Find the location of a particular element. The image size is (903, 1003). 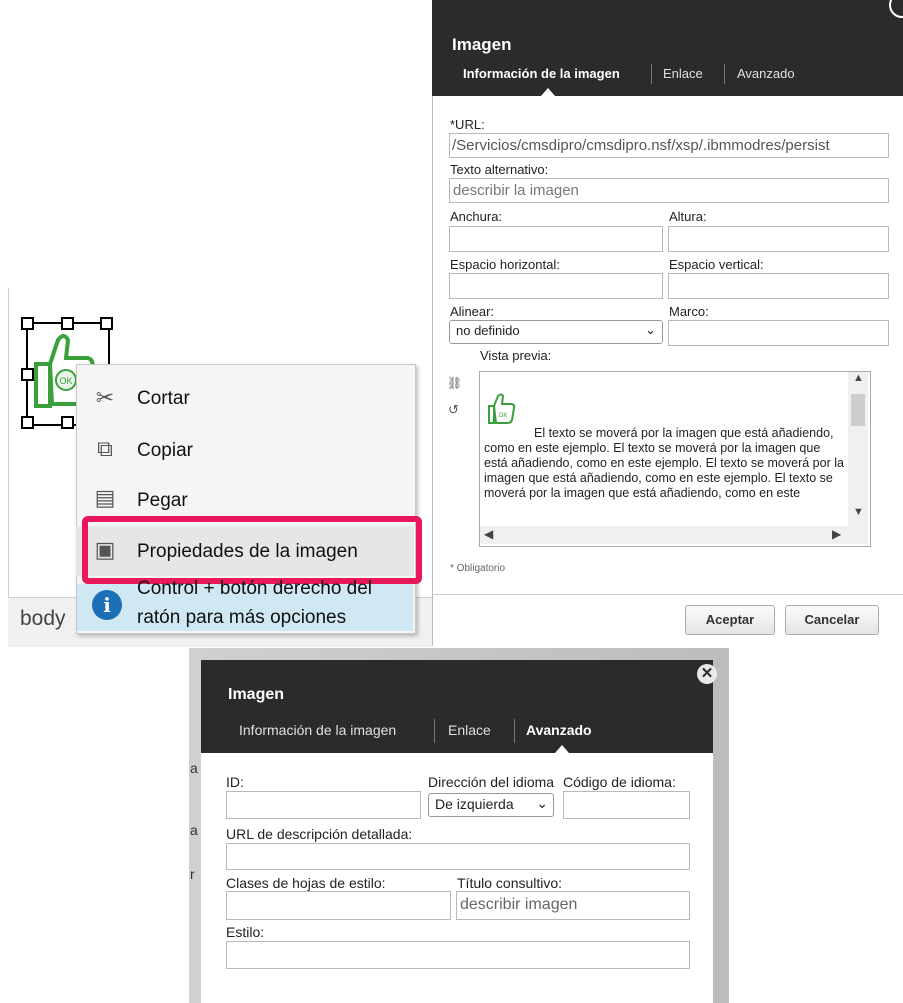

scissors-icon: ✂ is located at coordinates (105, 397).